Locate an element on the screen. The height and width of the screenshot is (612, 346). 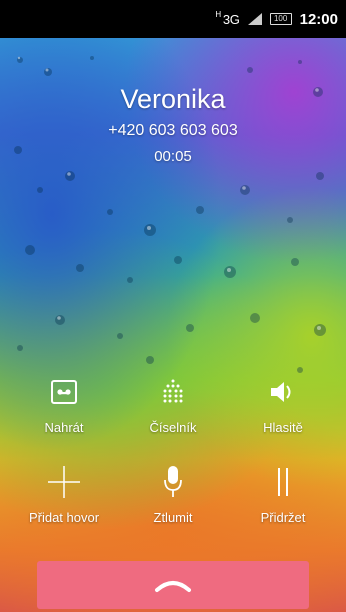
speaker-button: Hlasitě is located at coordinates (283, 402).